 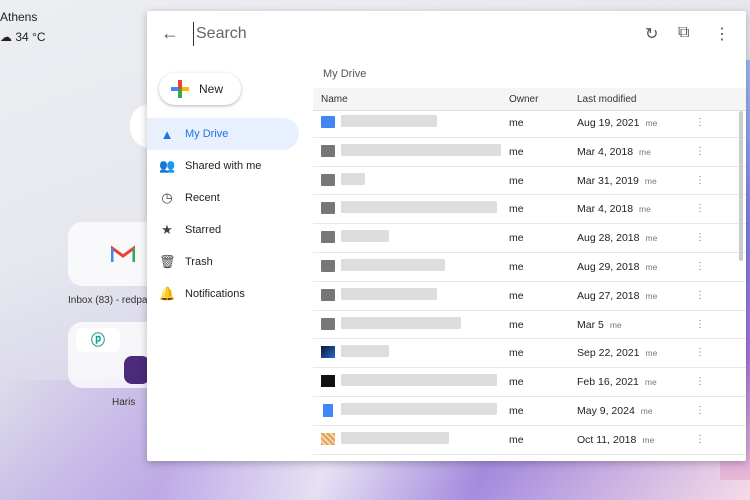 I want to click on modified-date: Aug 29, 2018, so click(x=608, y=266).